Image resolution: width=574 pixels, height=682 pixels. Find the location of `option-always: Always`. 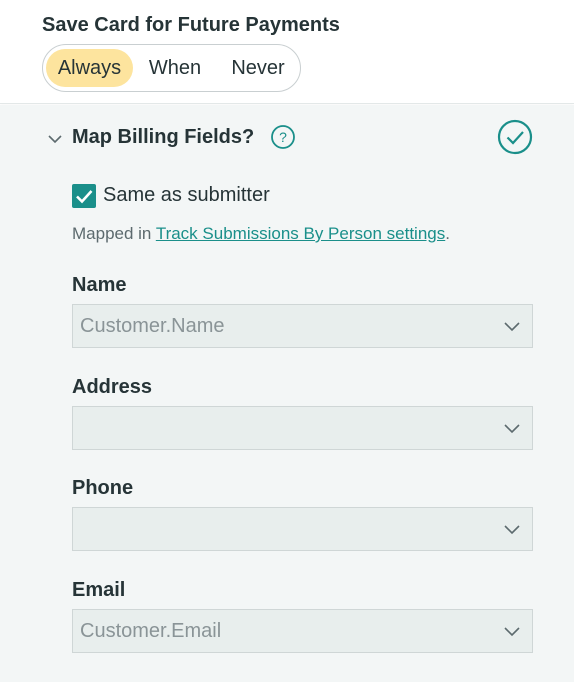

option-always: Always is located at coordinates (89, 68).